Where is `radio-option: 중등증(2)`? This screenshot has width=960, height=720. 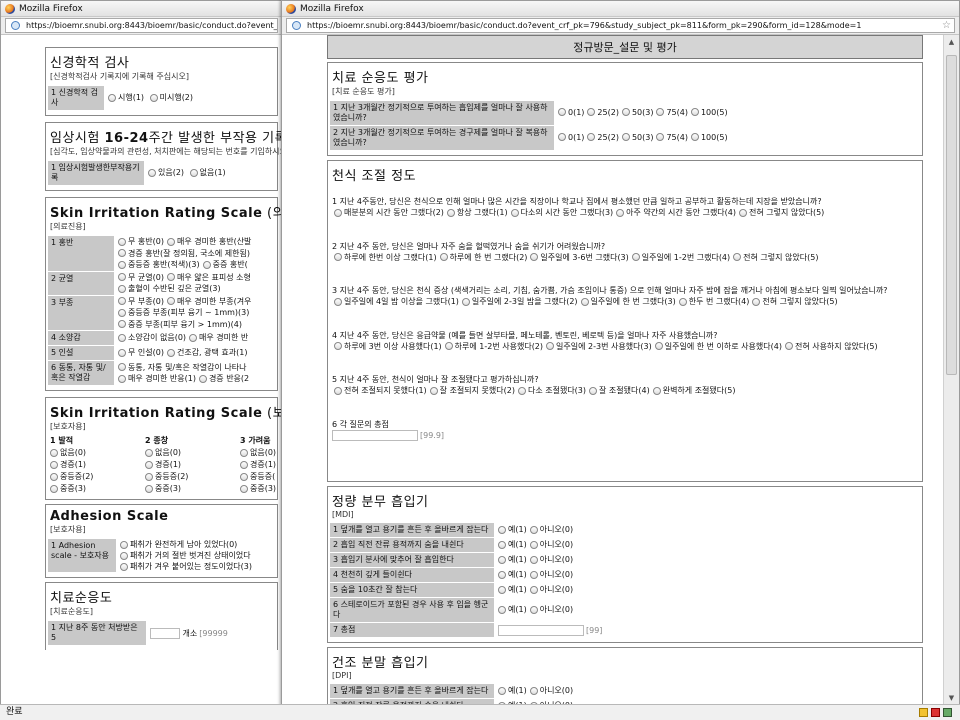 radio-option: 중등증(2) is located at coordinates (97, 476).